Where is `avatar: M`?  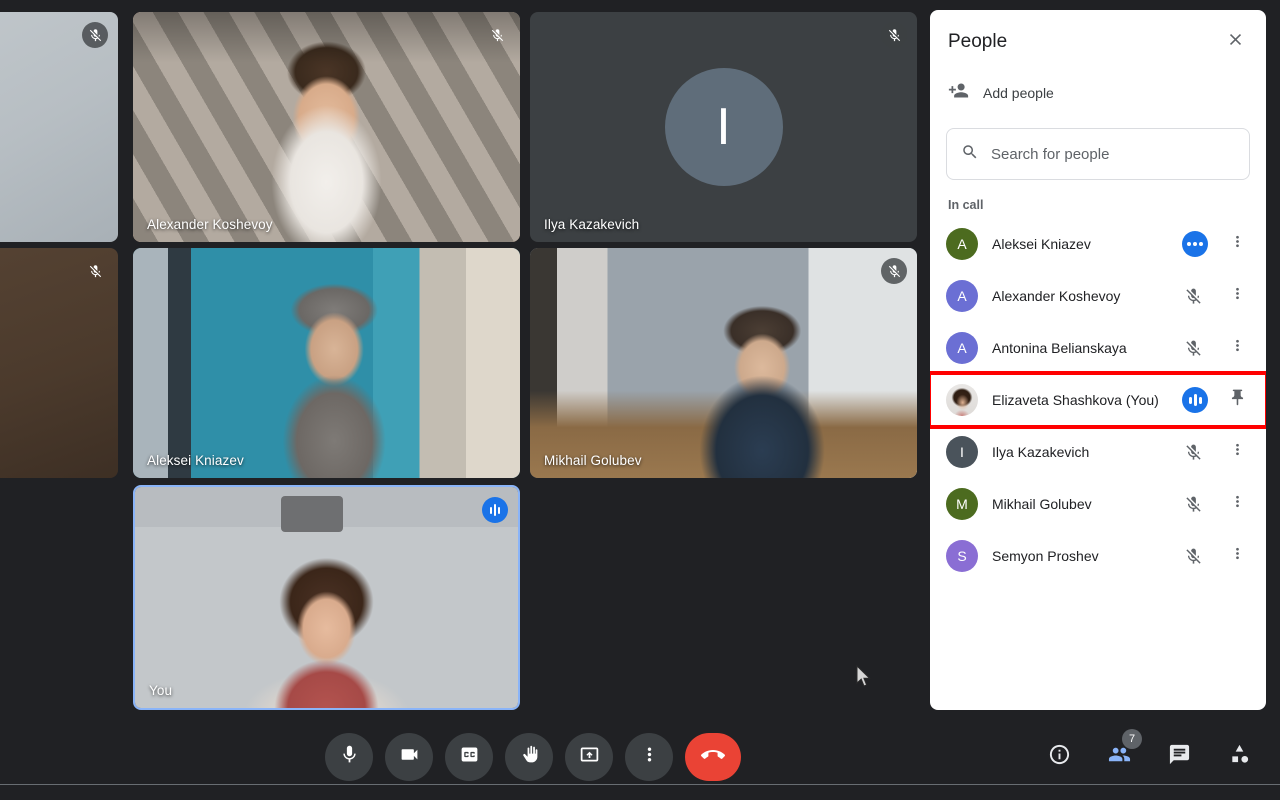
avatar: M is located at coordinates (962, 504).